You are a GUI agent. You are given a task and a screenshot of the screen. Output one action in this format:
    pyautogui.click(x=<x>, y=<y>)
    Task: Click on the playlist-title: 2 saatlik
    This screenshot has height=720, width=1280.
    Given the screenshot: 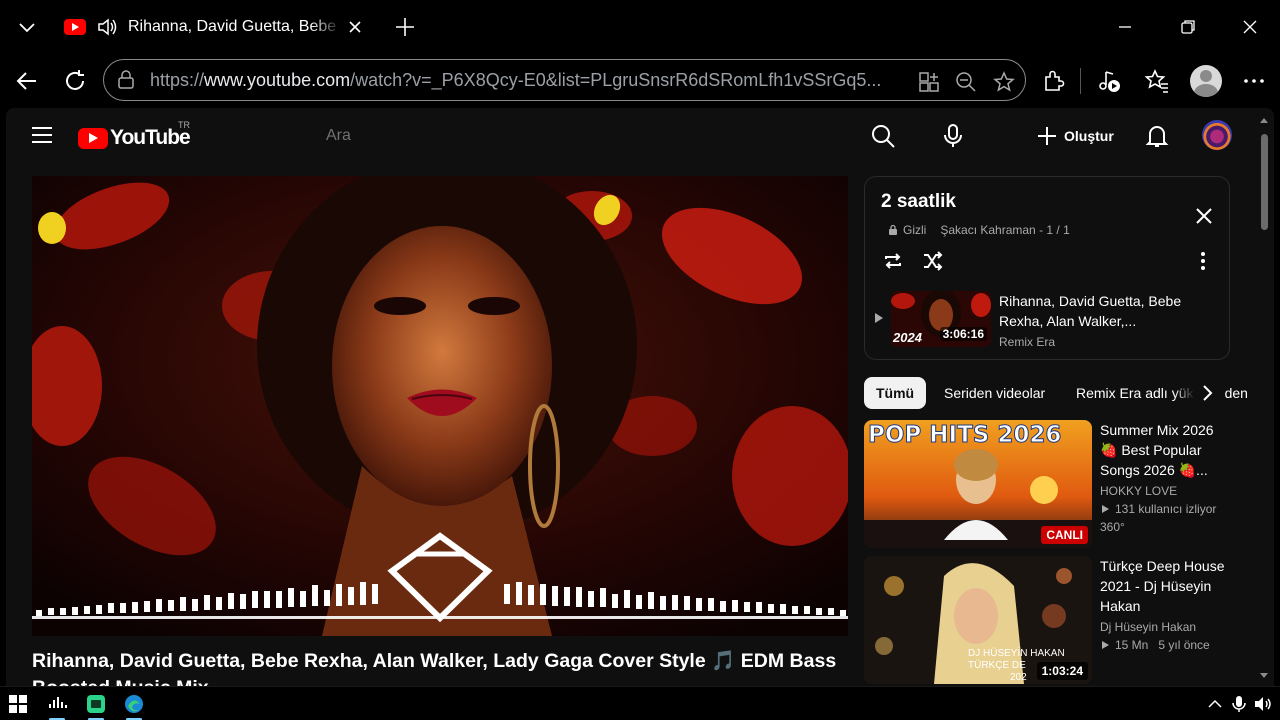 What is the action you would take?
    pyautogui.click(x=918, y=202)
    